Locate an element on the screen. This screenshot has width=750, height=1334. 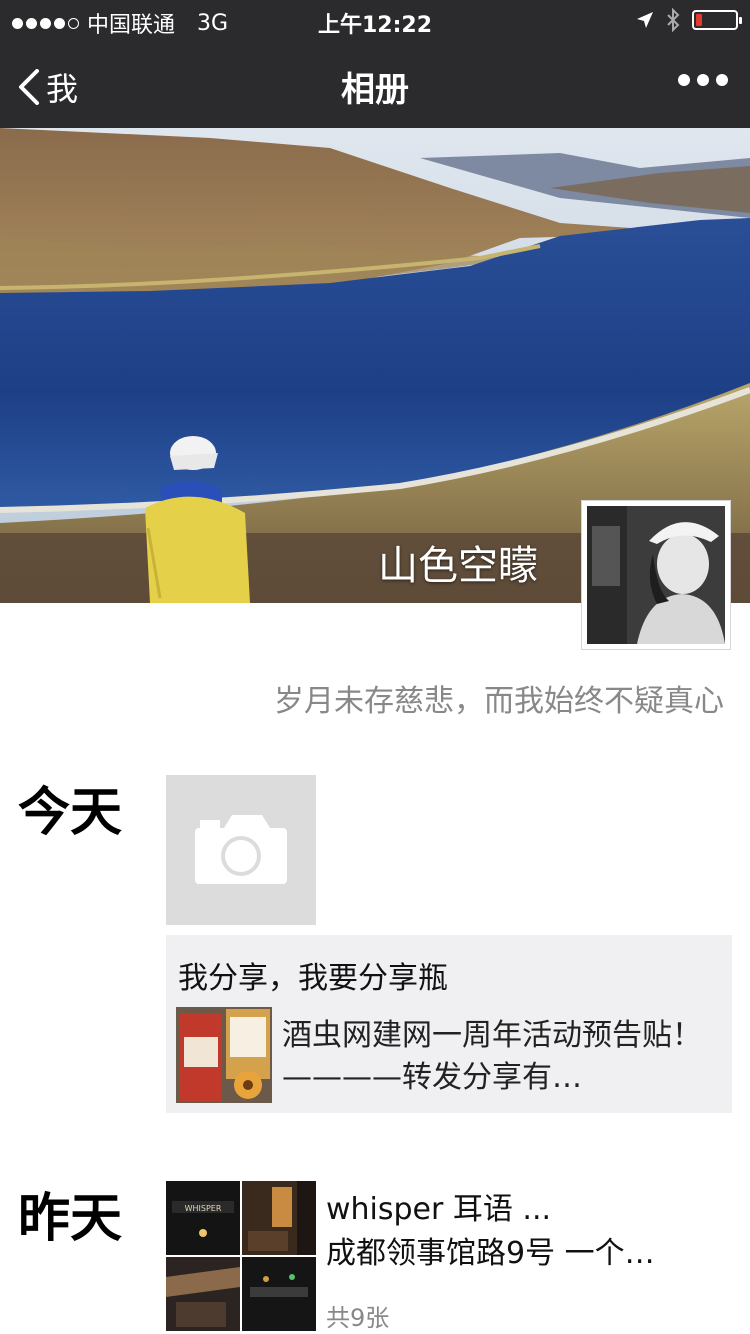
avatar is located at coordinates (656, 575).